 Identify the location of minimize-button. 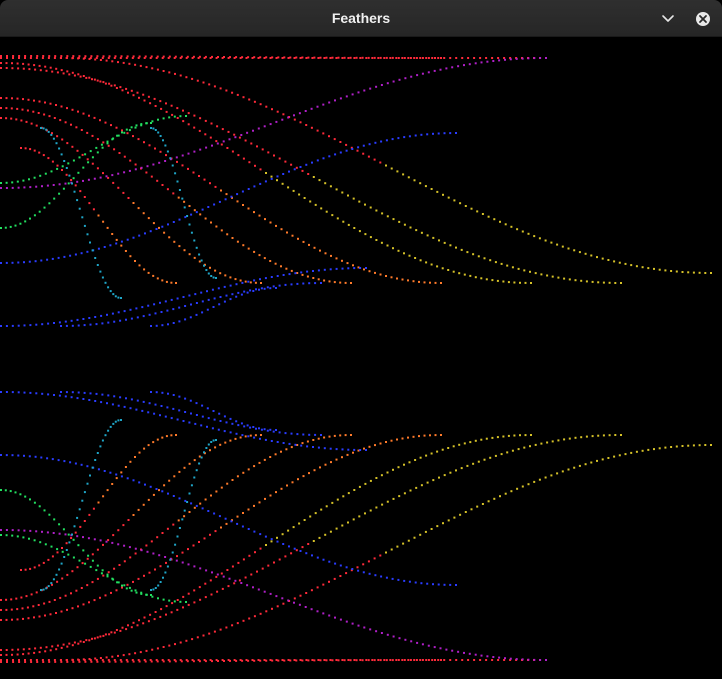
(668, 19).